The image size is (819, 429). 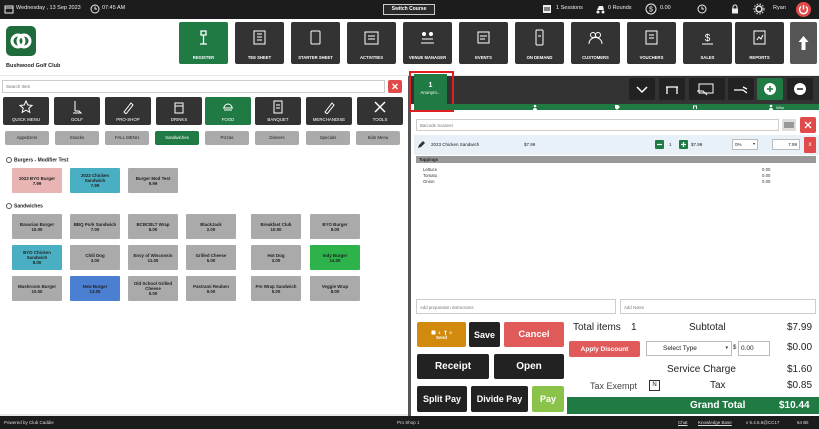 I want to click on discount-select: 0% ▾, so click(x=745, y=144).